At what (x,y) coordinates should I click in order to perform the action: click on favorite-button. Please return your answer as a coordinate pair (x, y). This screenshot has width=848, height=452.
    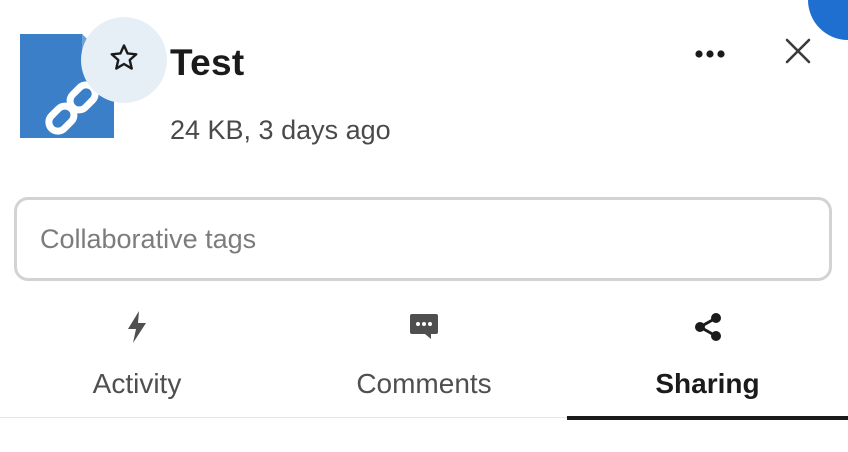
    Looking at the image, I should click on (124, 60).